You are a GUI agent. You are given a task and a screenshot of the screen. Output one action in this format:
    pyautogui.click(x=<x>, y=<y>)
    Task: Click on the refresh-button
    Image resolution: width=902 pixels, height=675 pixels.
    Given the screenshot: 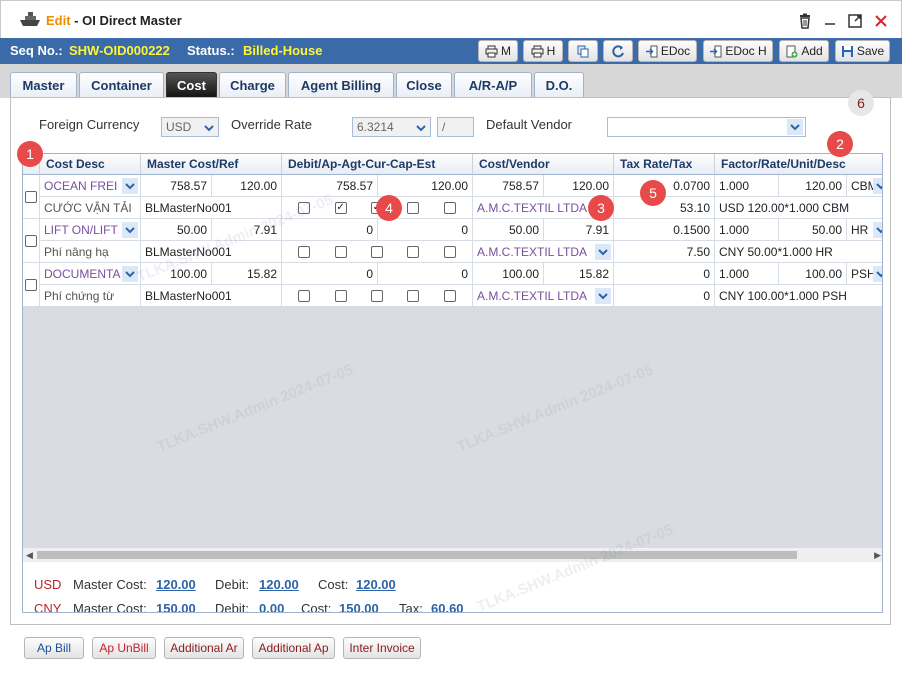 What is the action you would take?
    pyautogui.click(x=618, y=51)
    